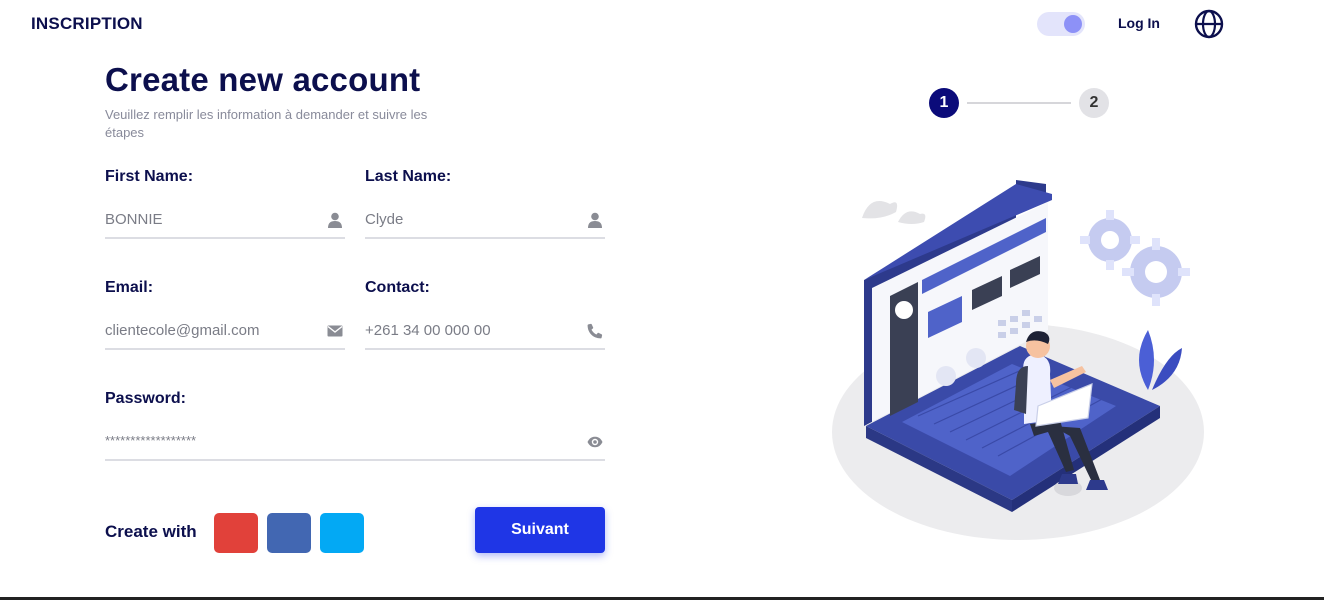 The image size is (1324, 600). Describe the element at coordinates (342, 533) in the screenshot. I see `twitter-signup-button` at that location.